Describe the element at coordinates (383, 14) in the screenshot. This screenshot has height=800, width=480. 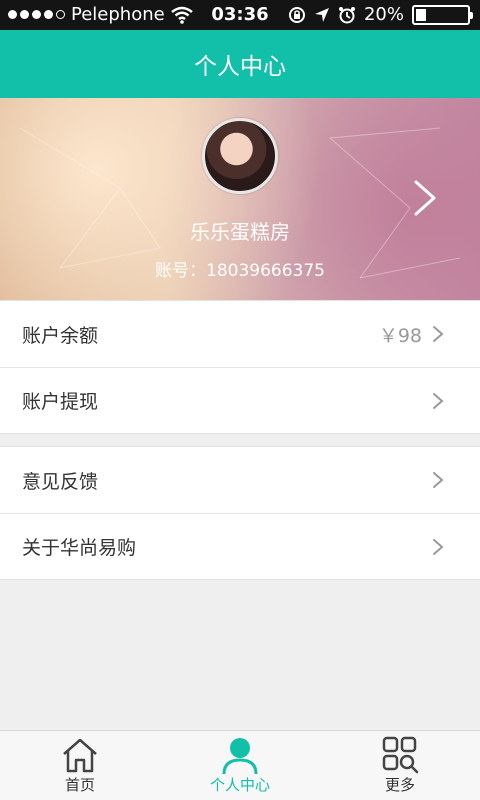
I see `battery-percent: 20%` at that location.